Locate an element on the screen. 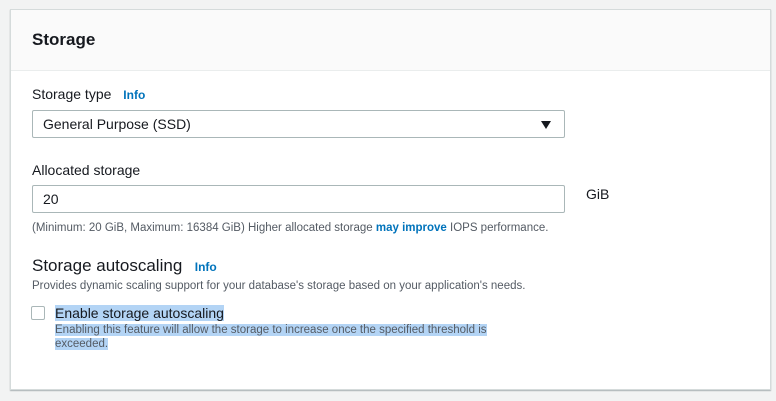  storage-type-label-text: Storage type is located at coordinates (72, 94).